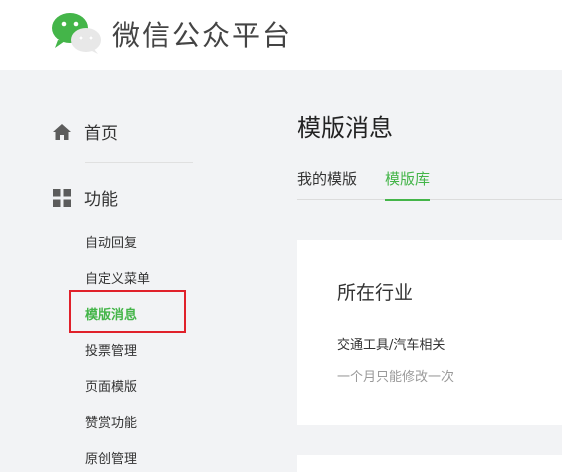  I want to click on sidebar-divider, so click(139, 162).